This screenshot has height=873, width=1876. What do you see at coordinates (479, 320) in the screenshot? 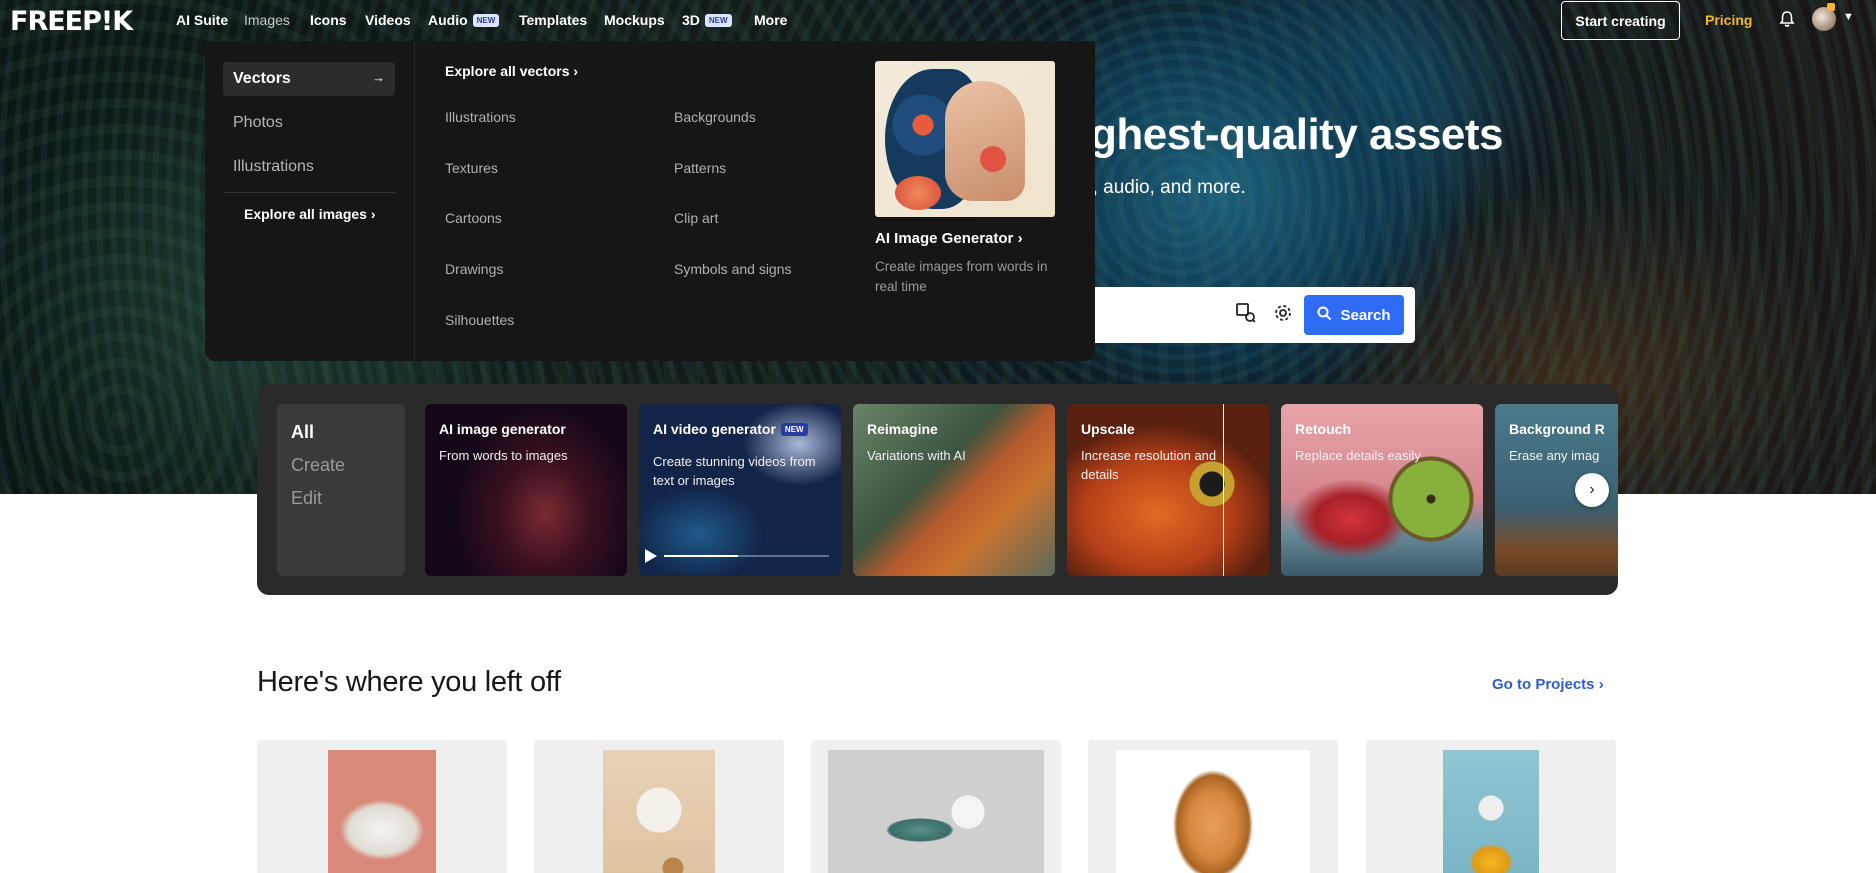
I see `link-silhouettes: Silhouettes` at bounding box center [479, 320].